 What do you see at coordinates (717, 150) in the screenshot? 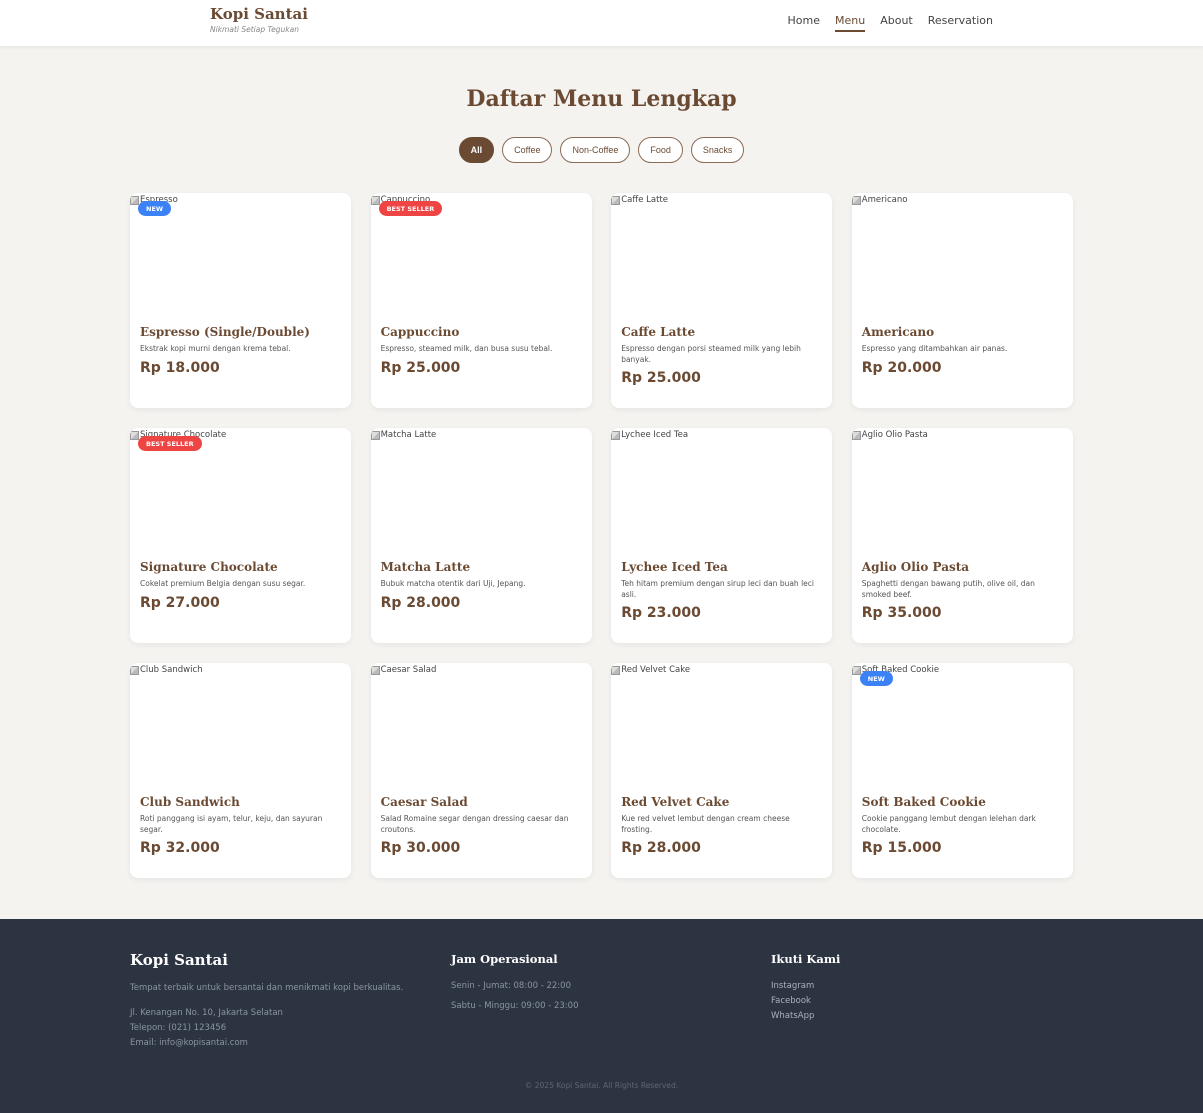
I see `filter-snacks-button: Snacks` at bounding box center [717, 150].